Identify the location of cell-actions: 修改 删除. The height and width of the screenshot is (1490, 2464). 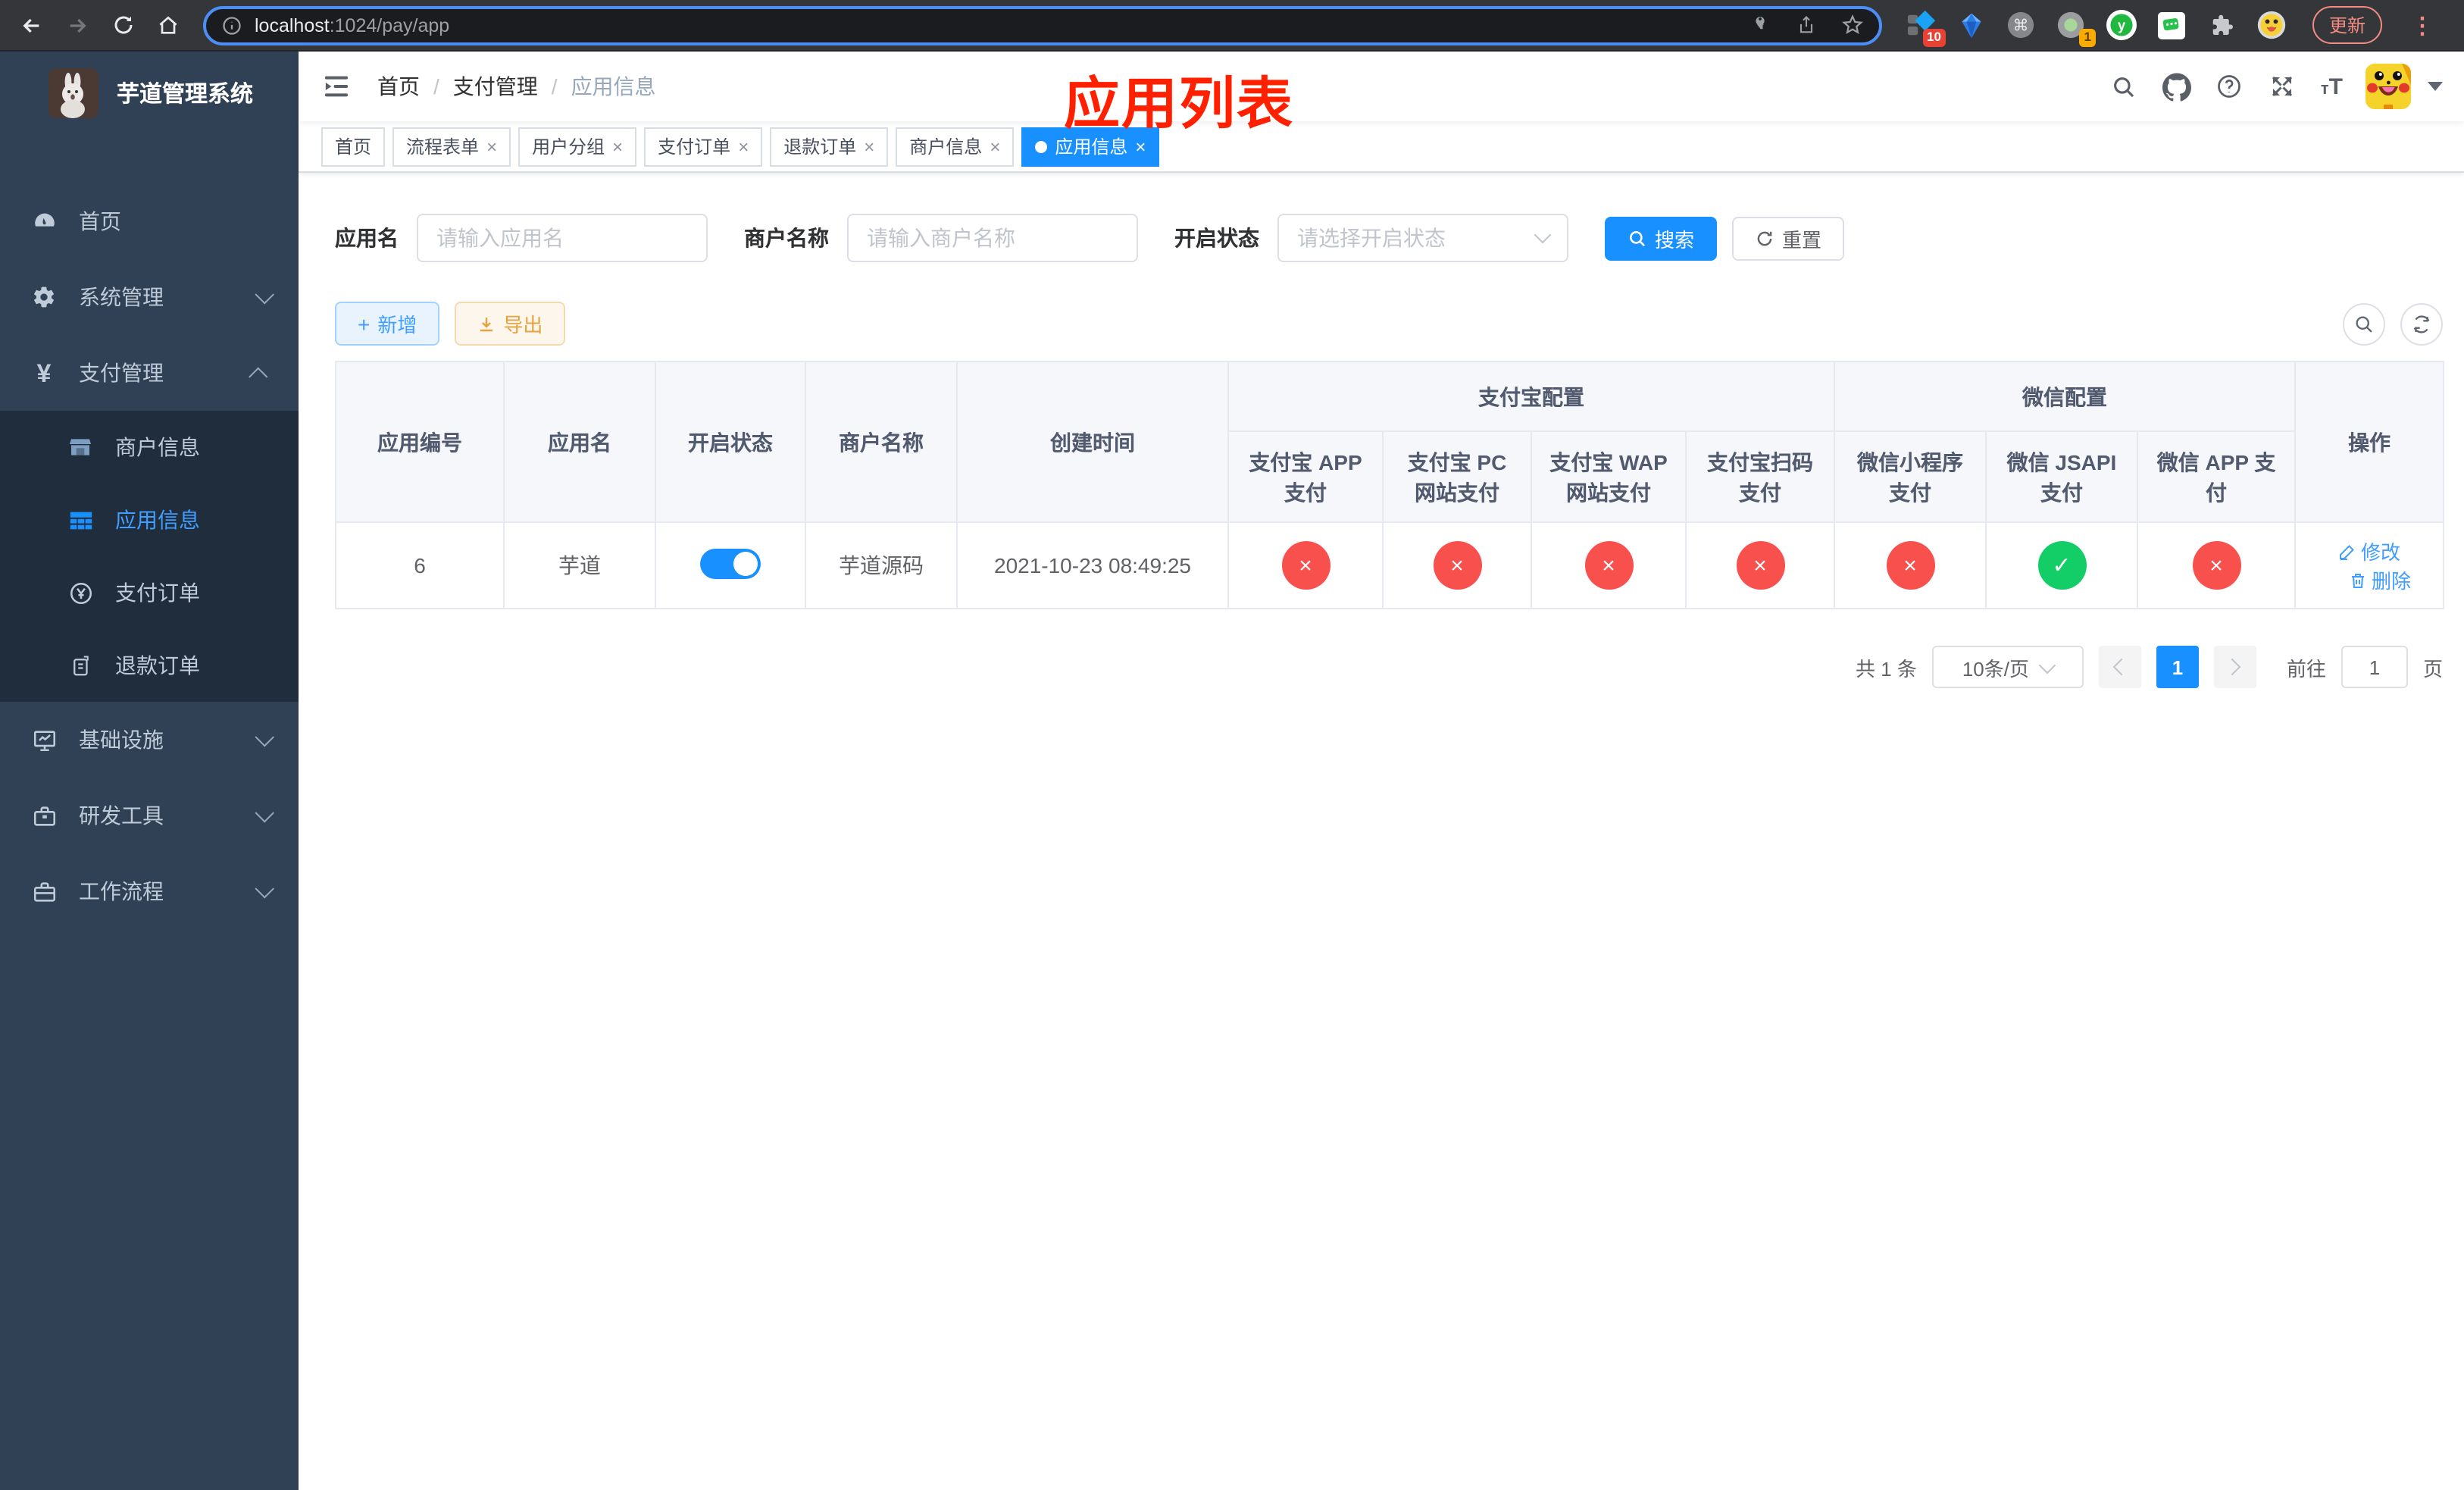
(2369, 565).